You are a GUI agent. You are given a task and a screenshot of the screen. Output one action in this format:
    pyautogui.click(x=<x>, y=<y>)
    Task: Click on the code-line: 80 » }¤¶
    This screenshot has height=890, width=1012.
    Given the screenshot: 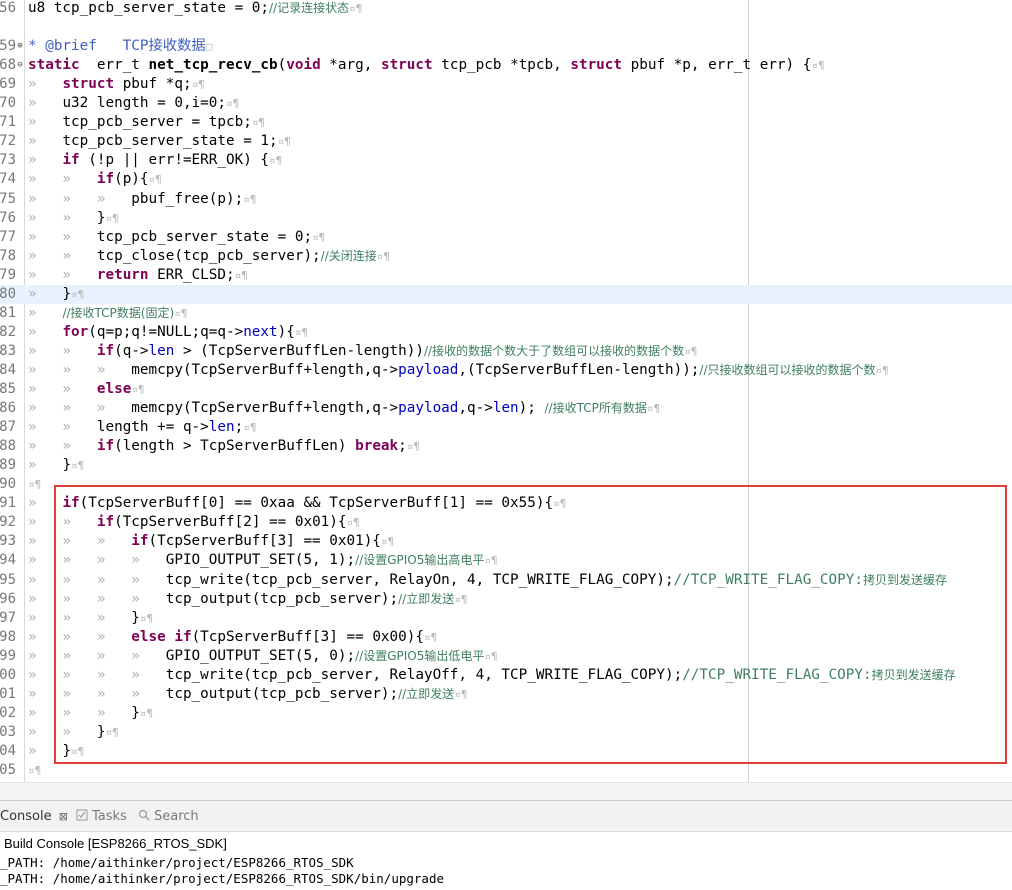 What is the action you would take?
    pyautogui.click(x=506, y=294)
    